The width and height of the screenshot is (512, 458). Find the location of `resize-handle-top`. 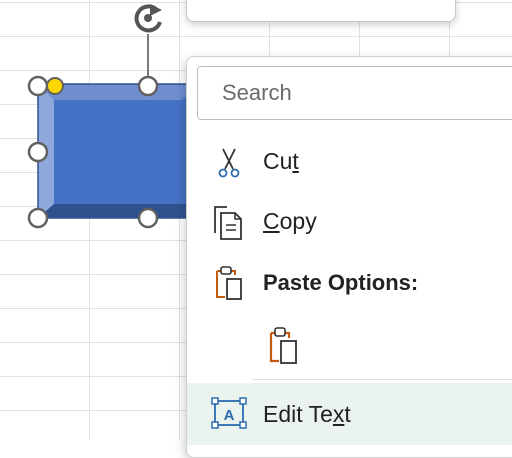

resize-handle-top is located at coordinates (148, 86).